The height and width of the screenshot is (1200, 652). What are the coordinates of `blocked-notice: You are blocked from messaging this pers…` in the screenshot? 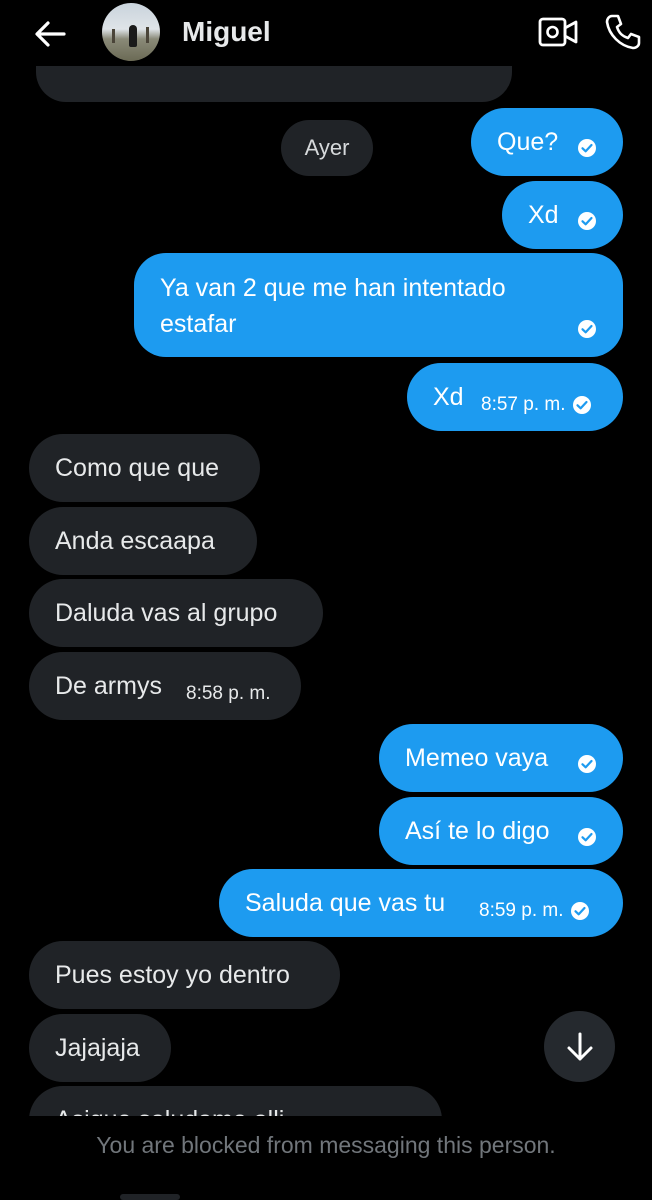 It's located at (326, 1145).